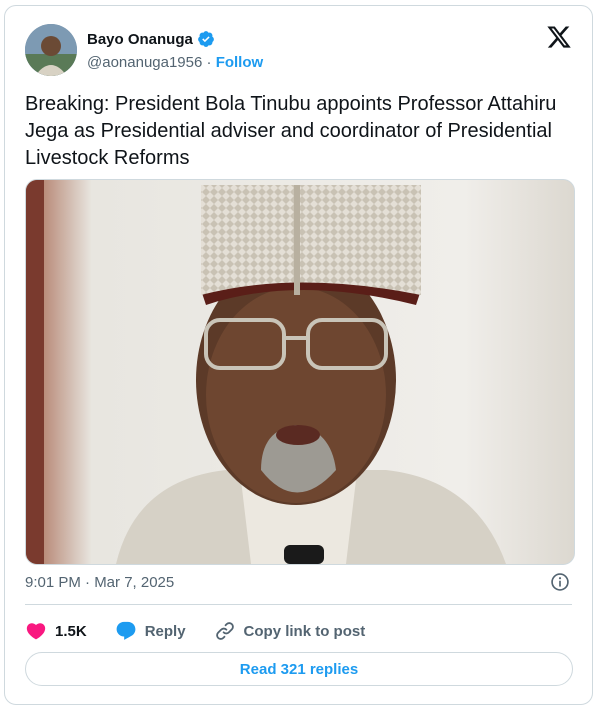 This screenshot has height=716, width=599. I want to click on info-icon, so click(560, 582).